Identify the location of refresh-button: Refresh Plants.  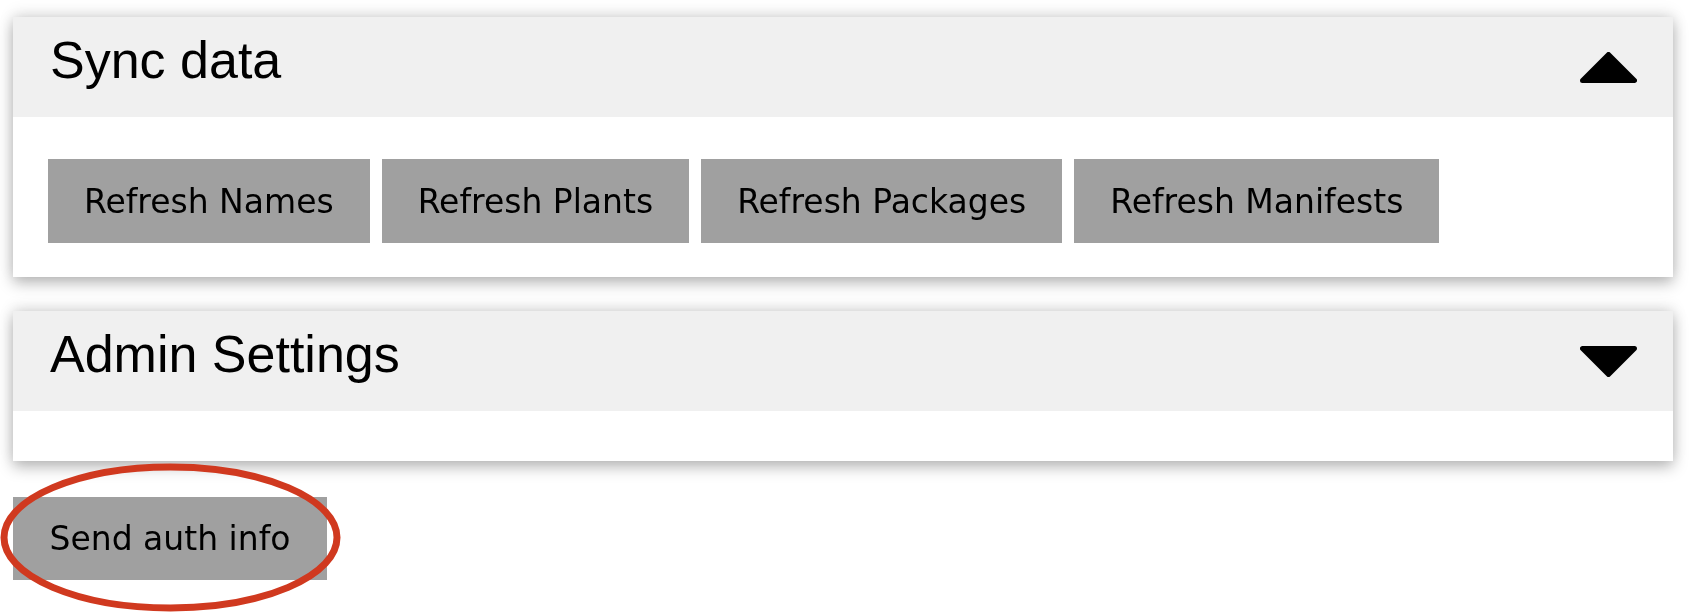
(535, 201).